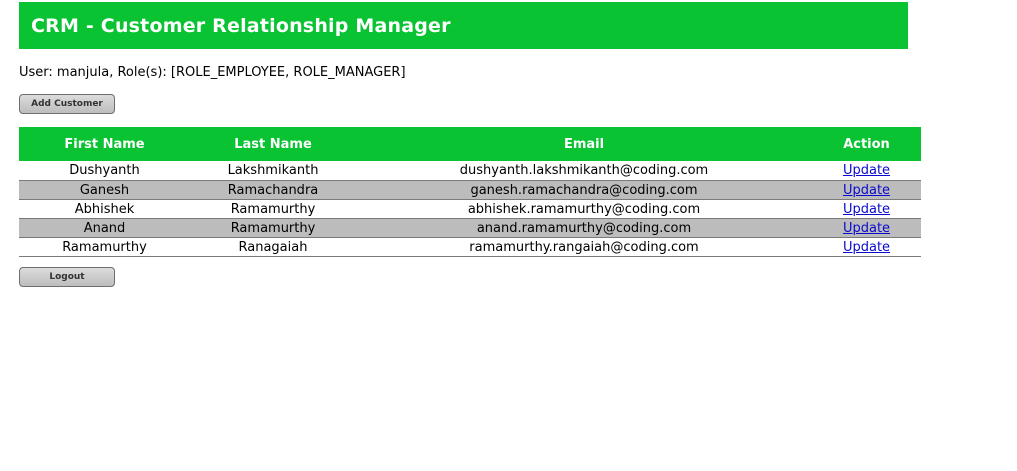 The image size is (1017, 471). I want to click on cell-first-name: Abhishek, so click(104, 209).